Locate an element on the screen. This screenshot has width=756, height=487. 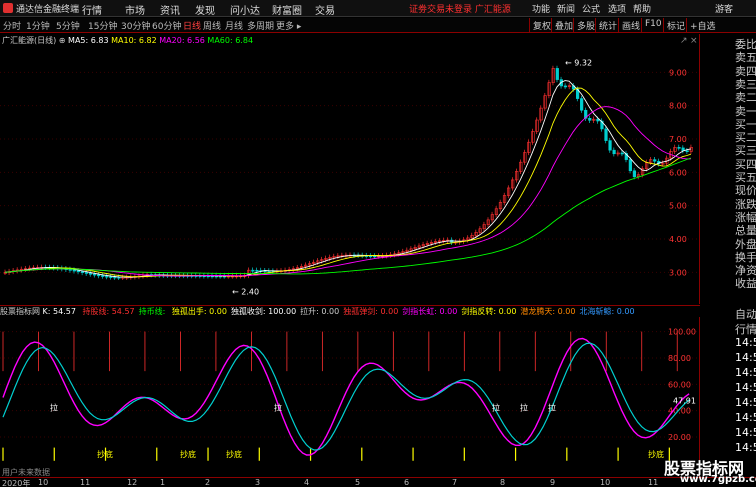
tool-f10: F10 is located at coordinates (653, 25).